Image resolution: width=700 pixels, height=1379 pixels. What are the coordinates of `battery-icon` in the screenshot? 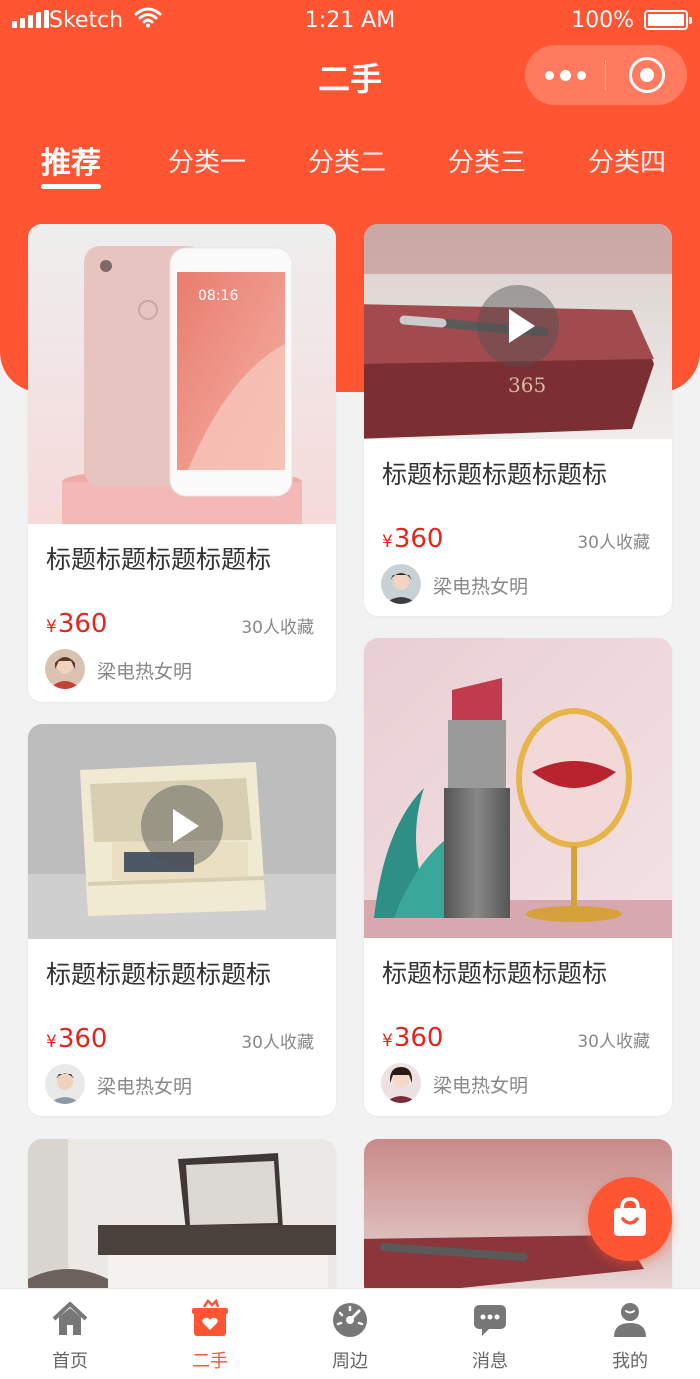 It's located at (668, 20).